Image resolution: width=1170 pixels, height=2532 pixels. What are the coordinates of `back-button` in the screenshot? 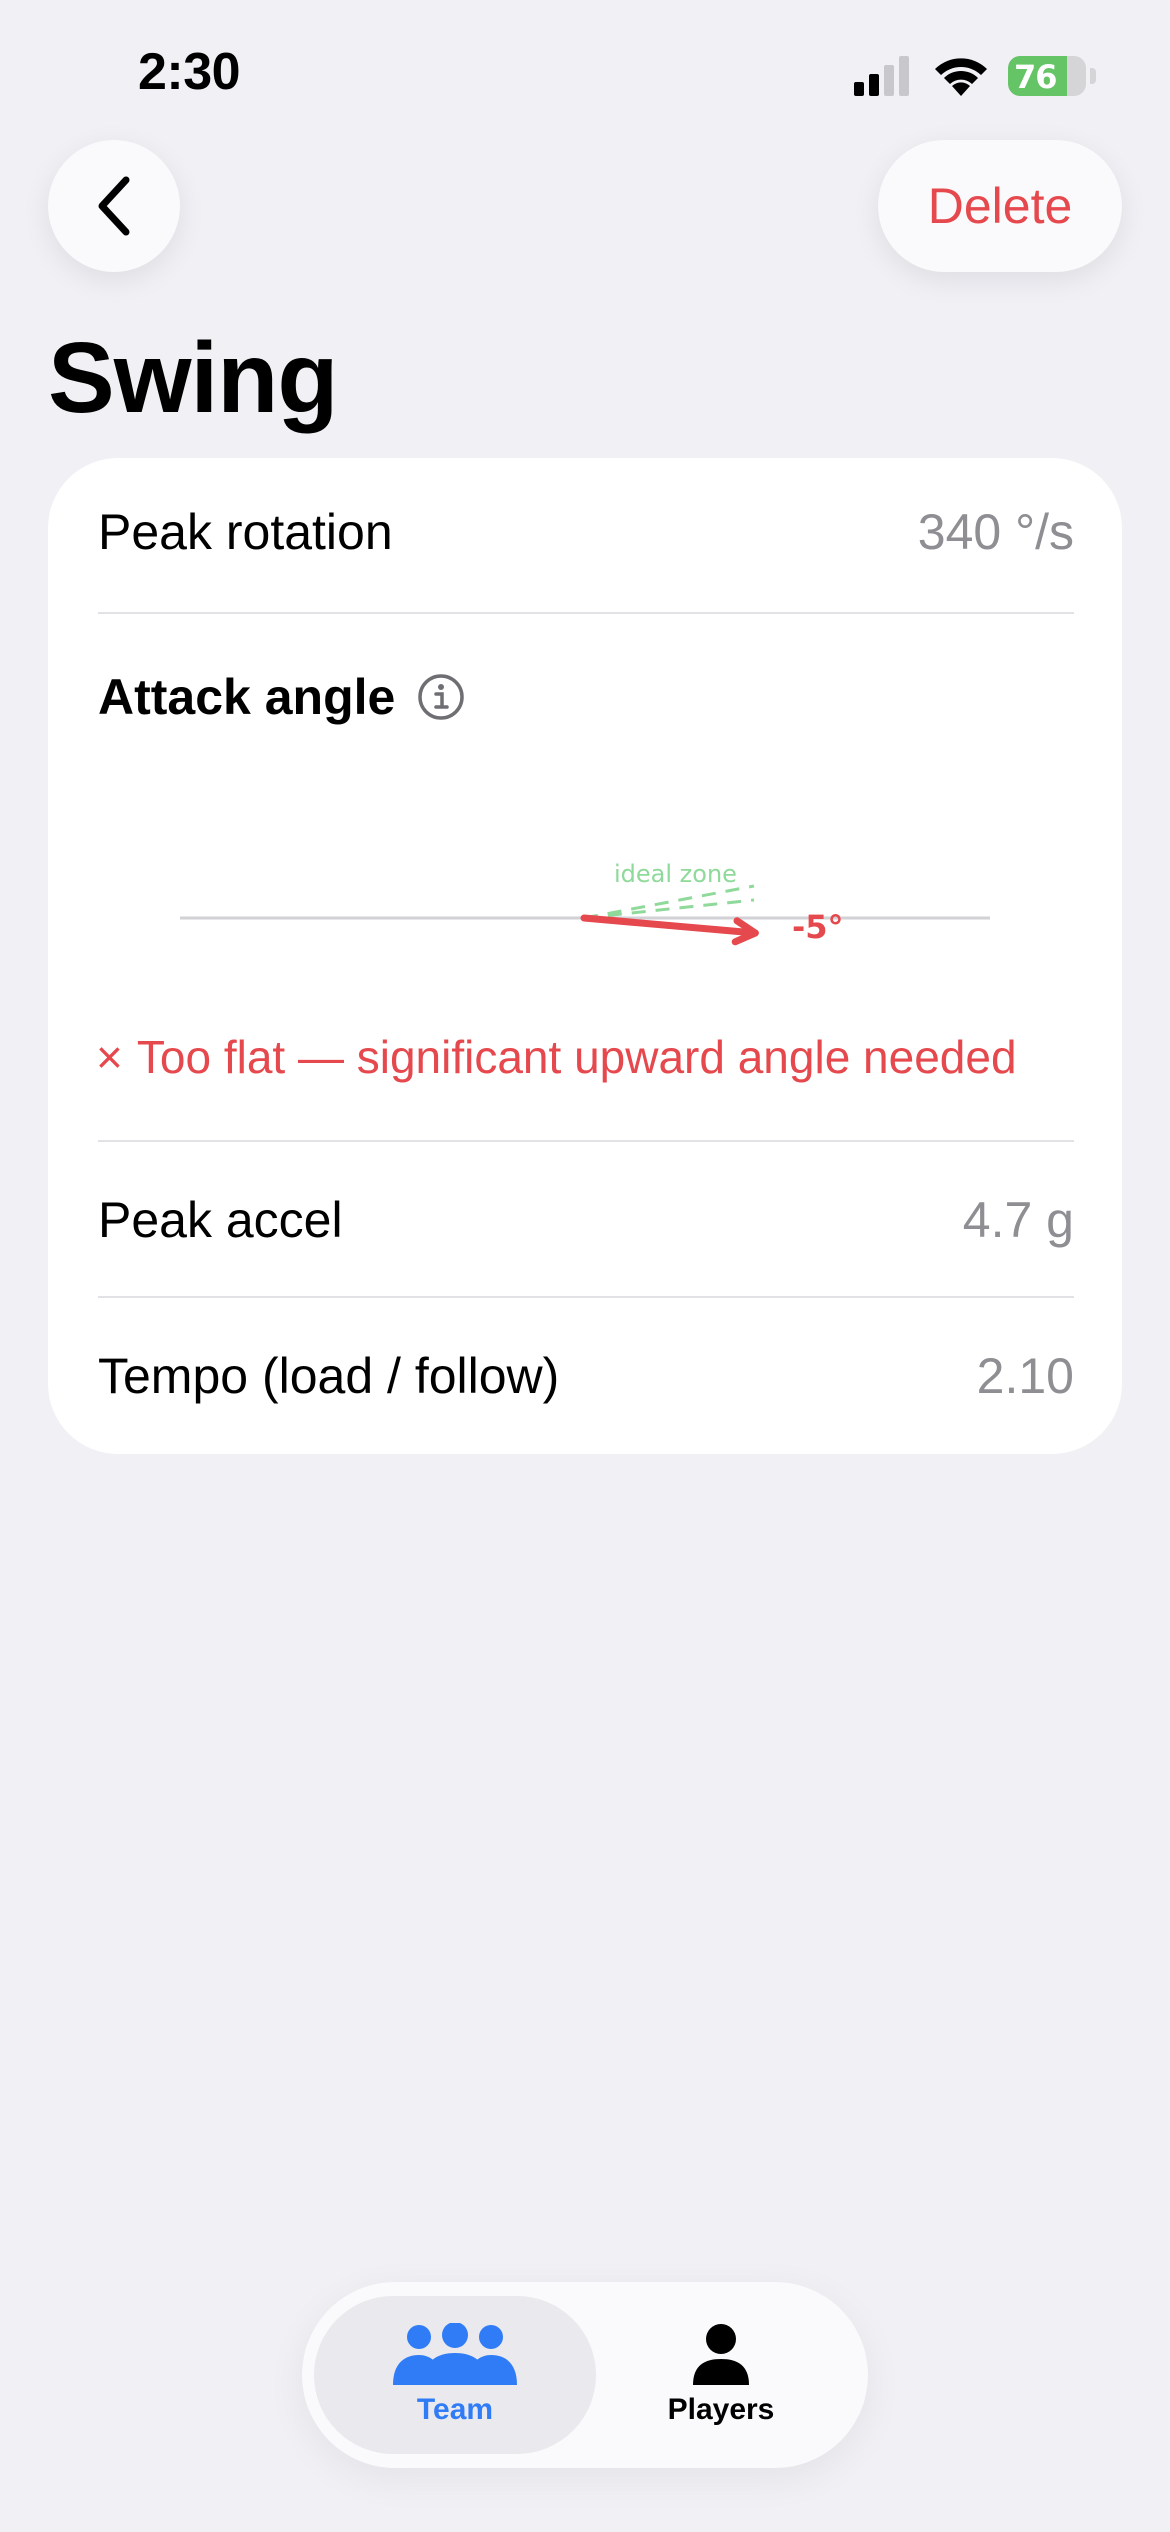 It's located at (114, 206).